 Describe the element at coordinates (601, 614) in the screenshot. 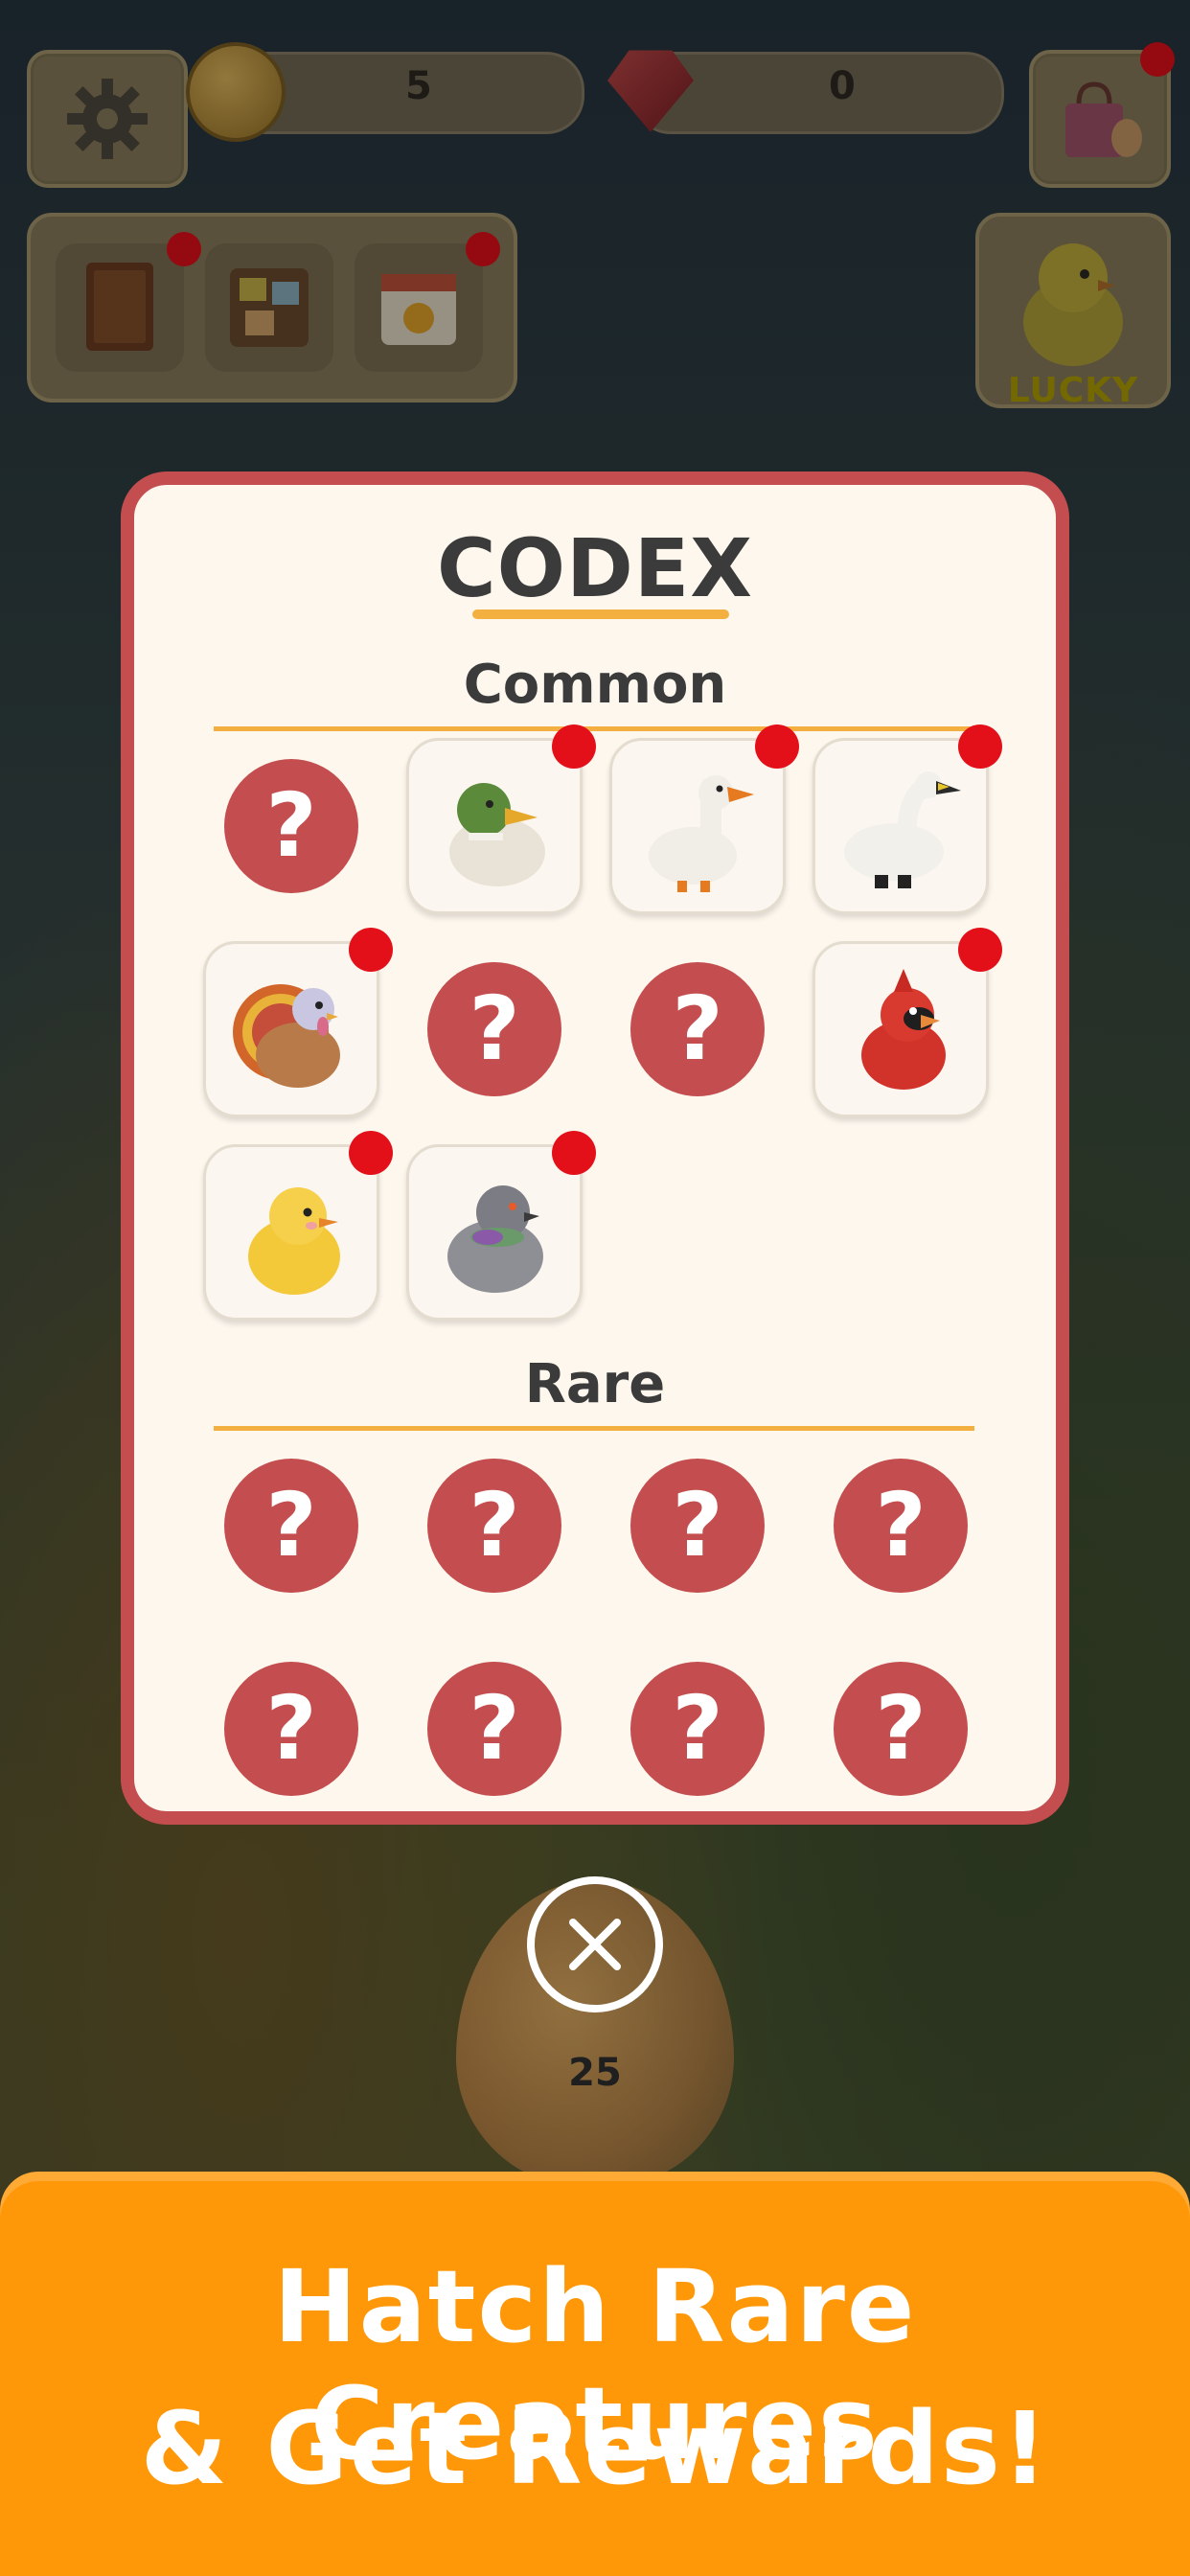

I see `title-underline` at that location.